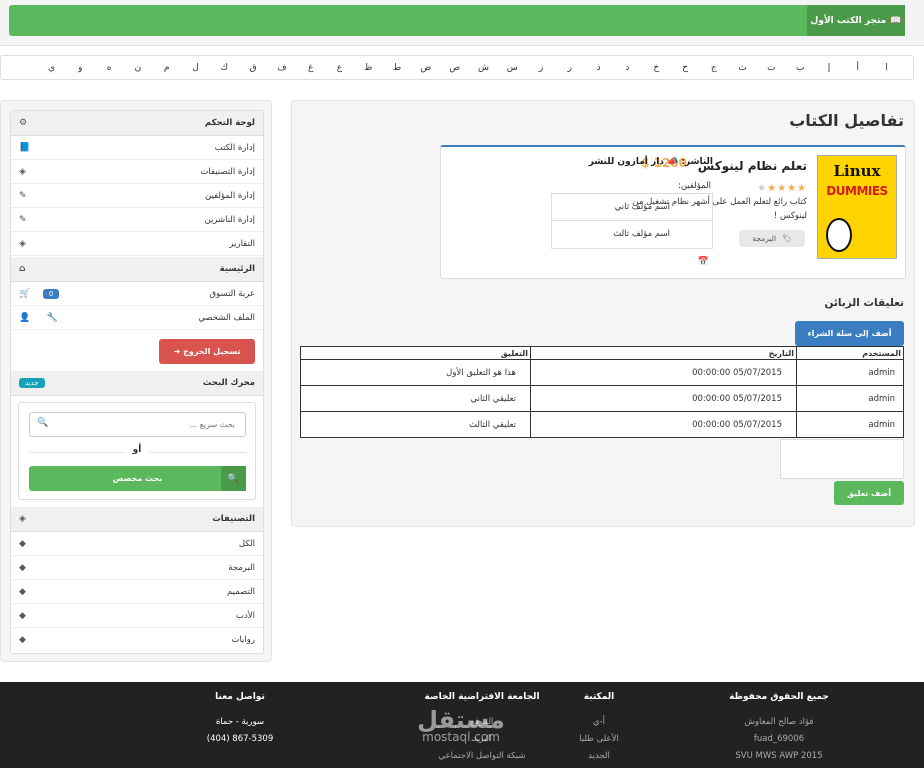 This screenshot has width=924, height=768. What do you see at coordinates (137, 568) in the screenshot?
I see `sidebar-item-category-programming: البرمجة ◆` at bounding box center [137, 568].